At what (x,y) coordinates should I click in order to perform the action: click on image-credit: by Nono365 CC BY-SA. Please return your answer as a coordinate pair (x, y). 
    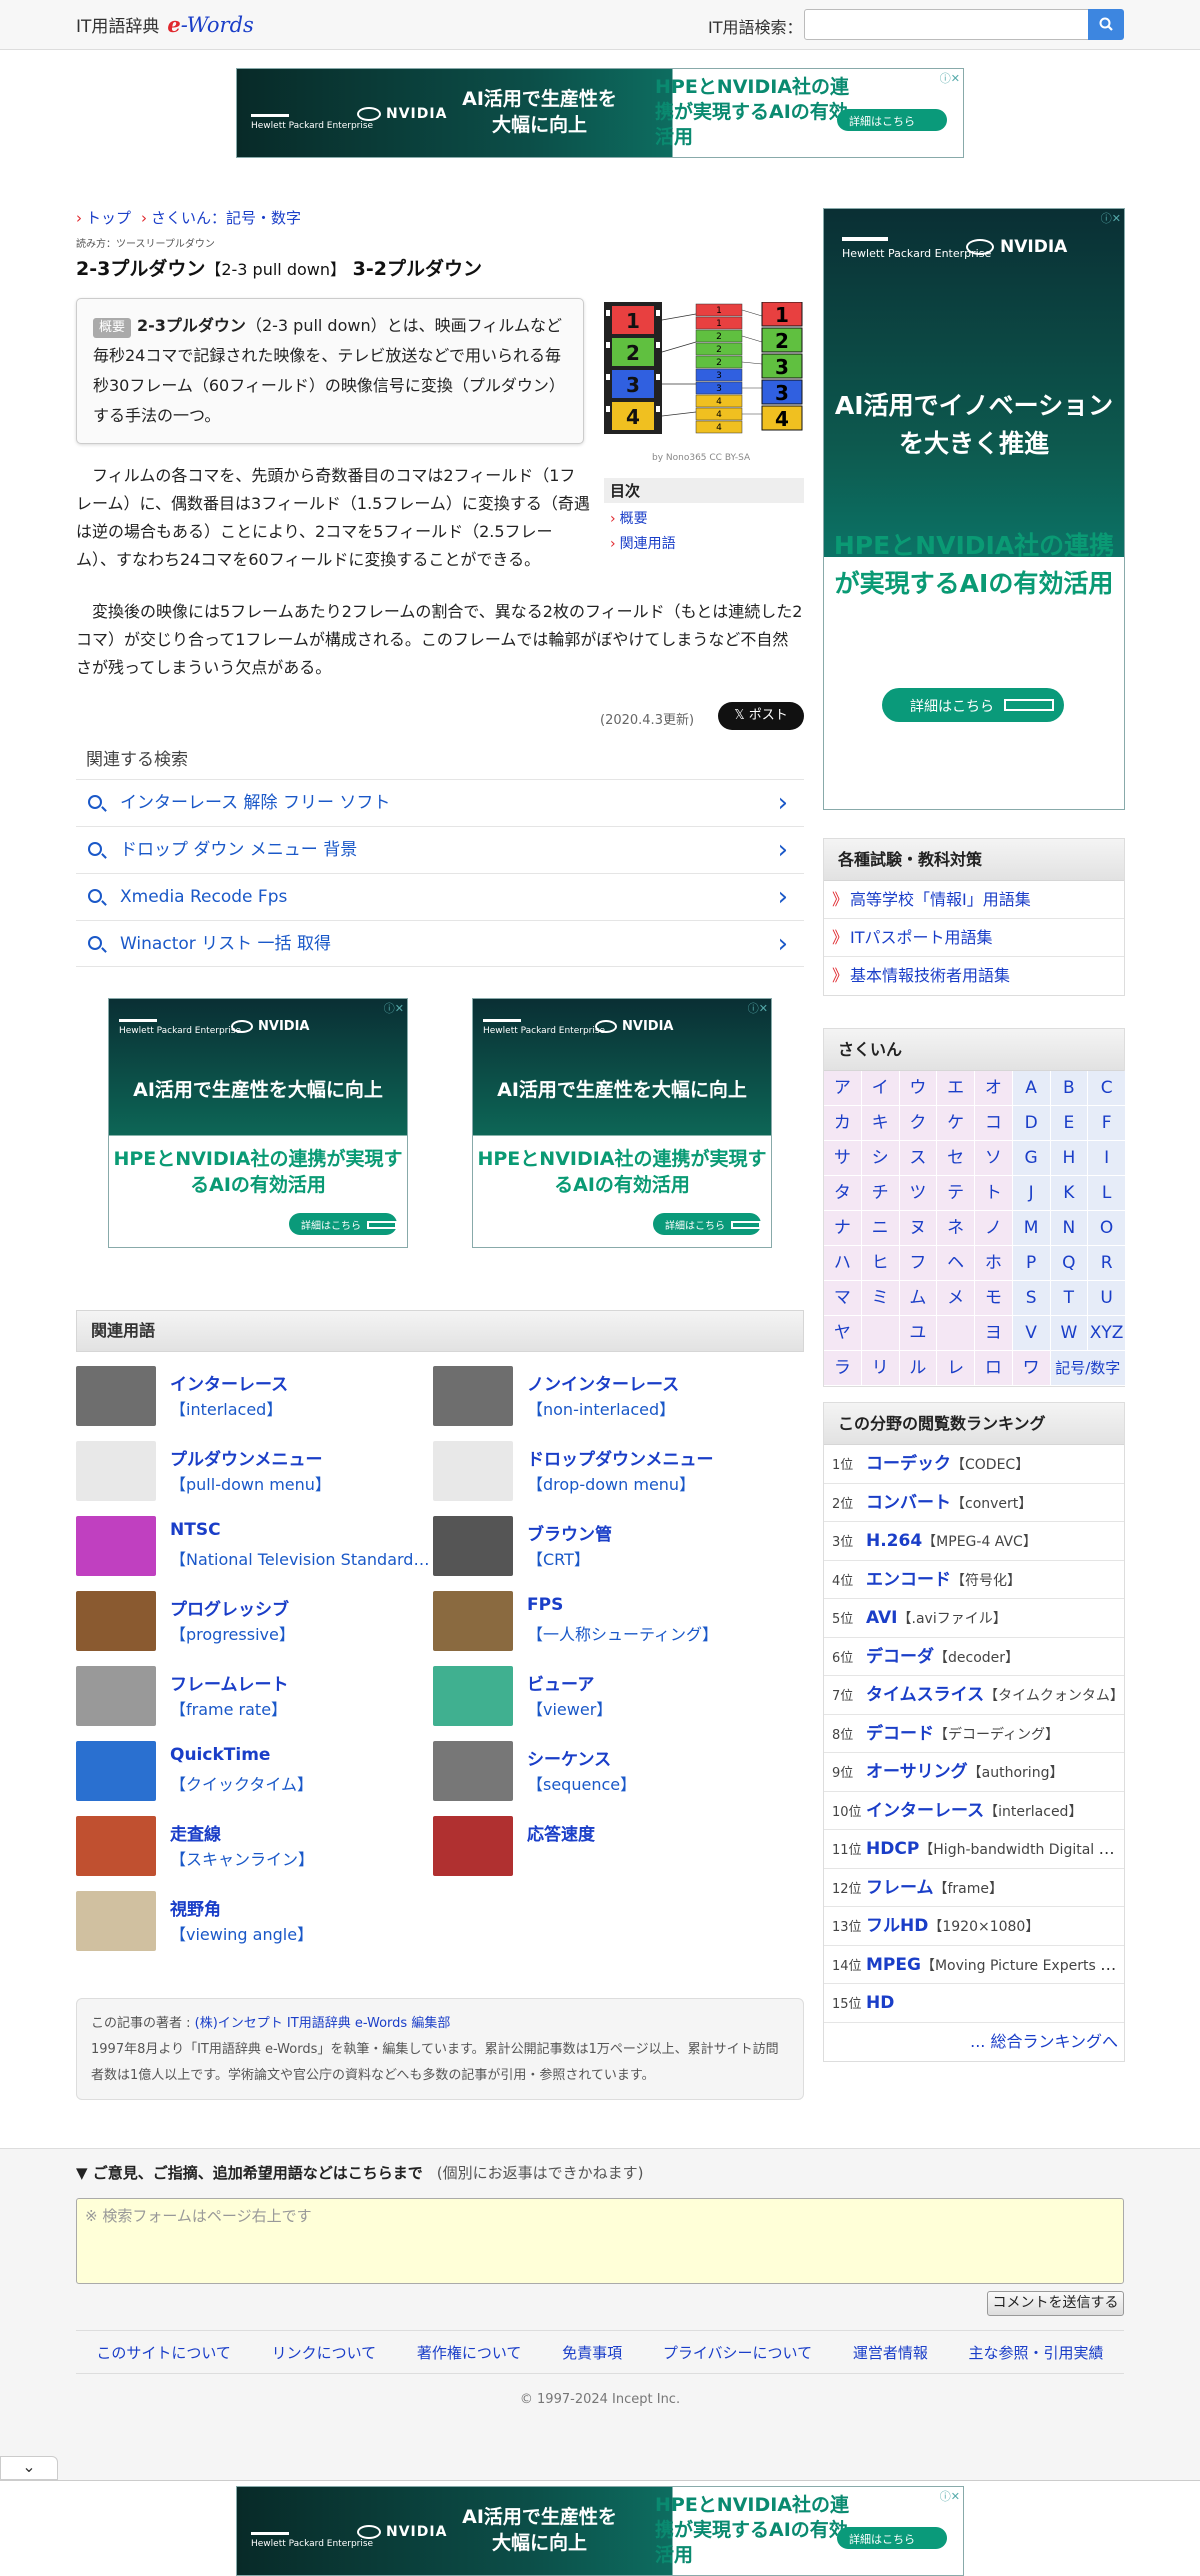
    Looking at the image, I should click on (701, 458).